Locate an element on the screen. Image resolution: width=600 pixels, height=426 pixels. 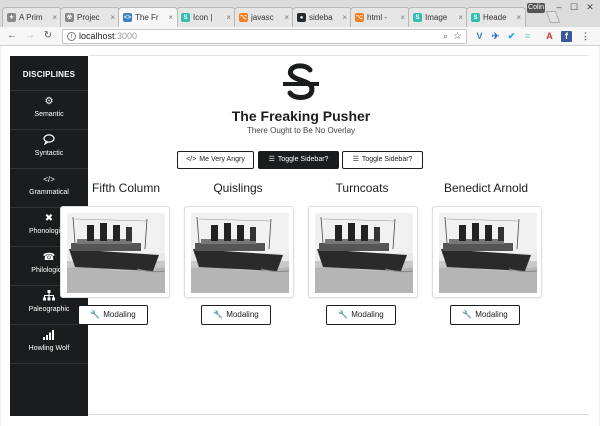
tab-title: Heade is located at coordinates (495, 17).